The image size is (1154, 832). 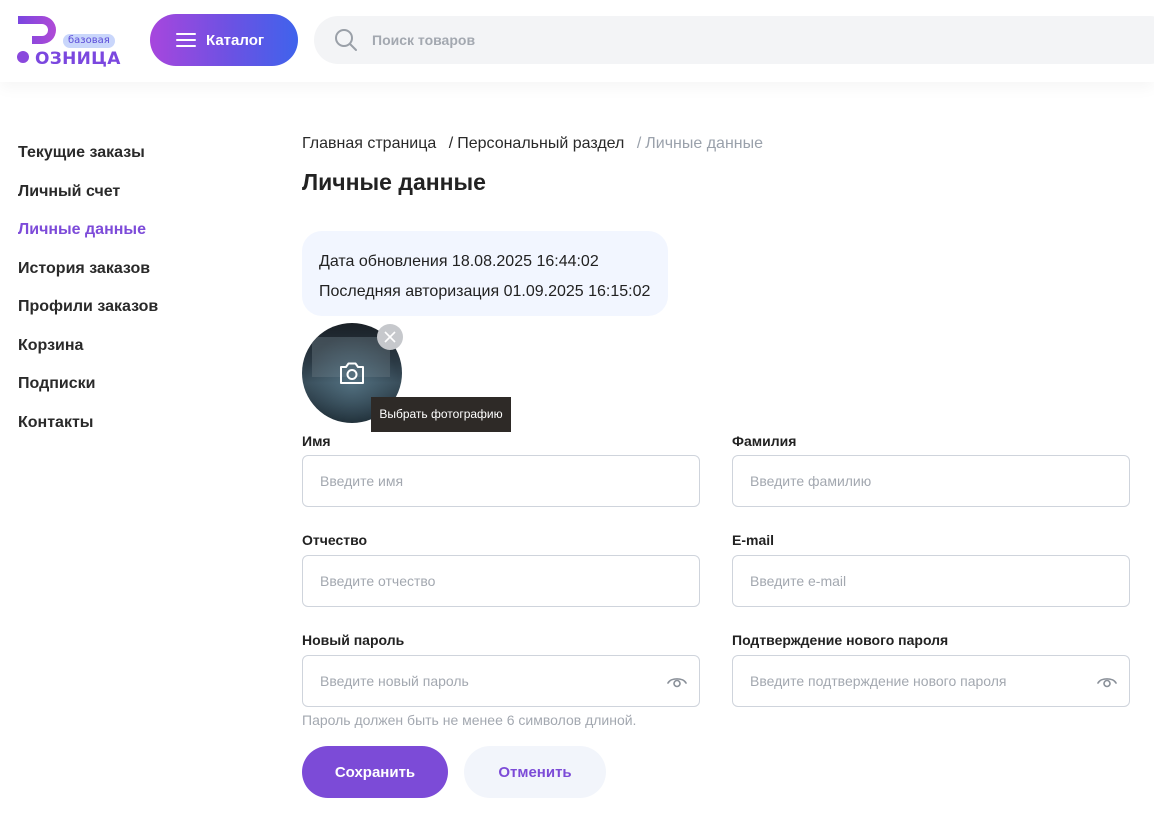 What do you see at coordinates (468, 581) in the screenshot?
I see `middle-name-input` at bounding box center [468, 581].